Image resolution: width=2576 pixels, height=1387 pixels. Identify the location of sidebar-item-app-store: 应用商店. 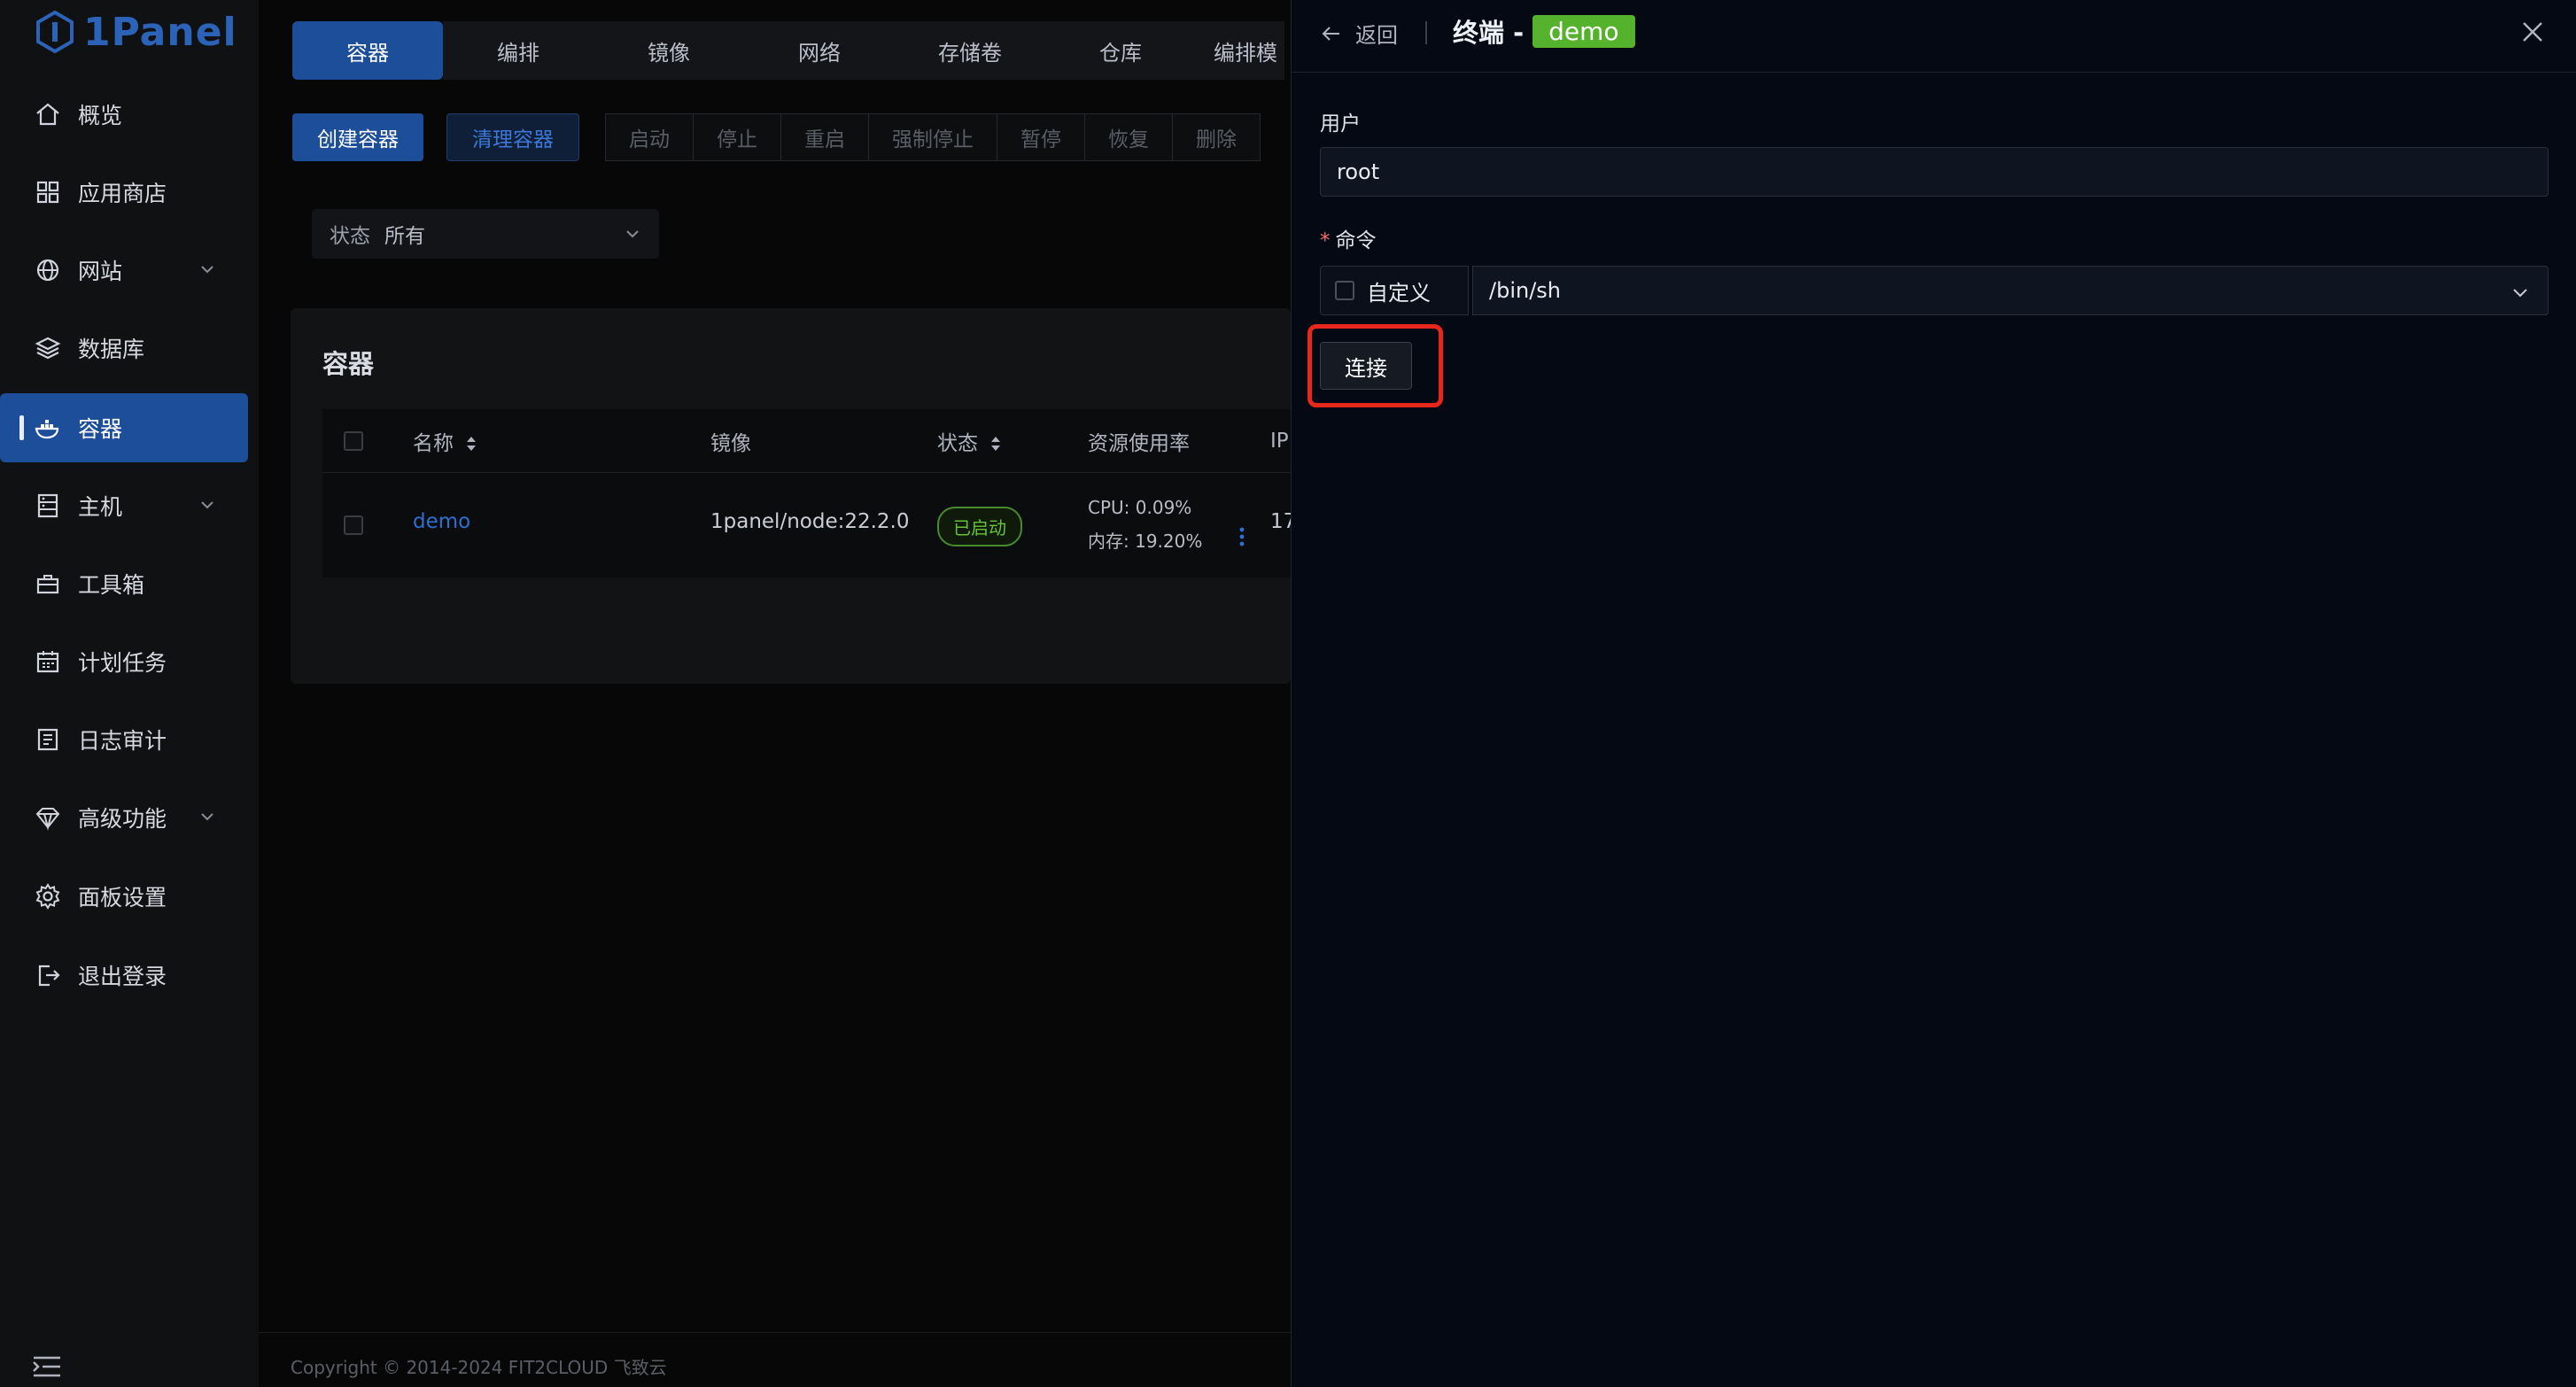
(124, 192).